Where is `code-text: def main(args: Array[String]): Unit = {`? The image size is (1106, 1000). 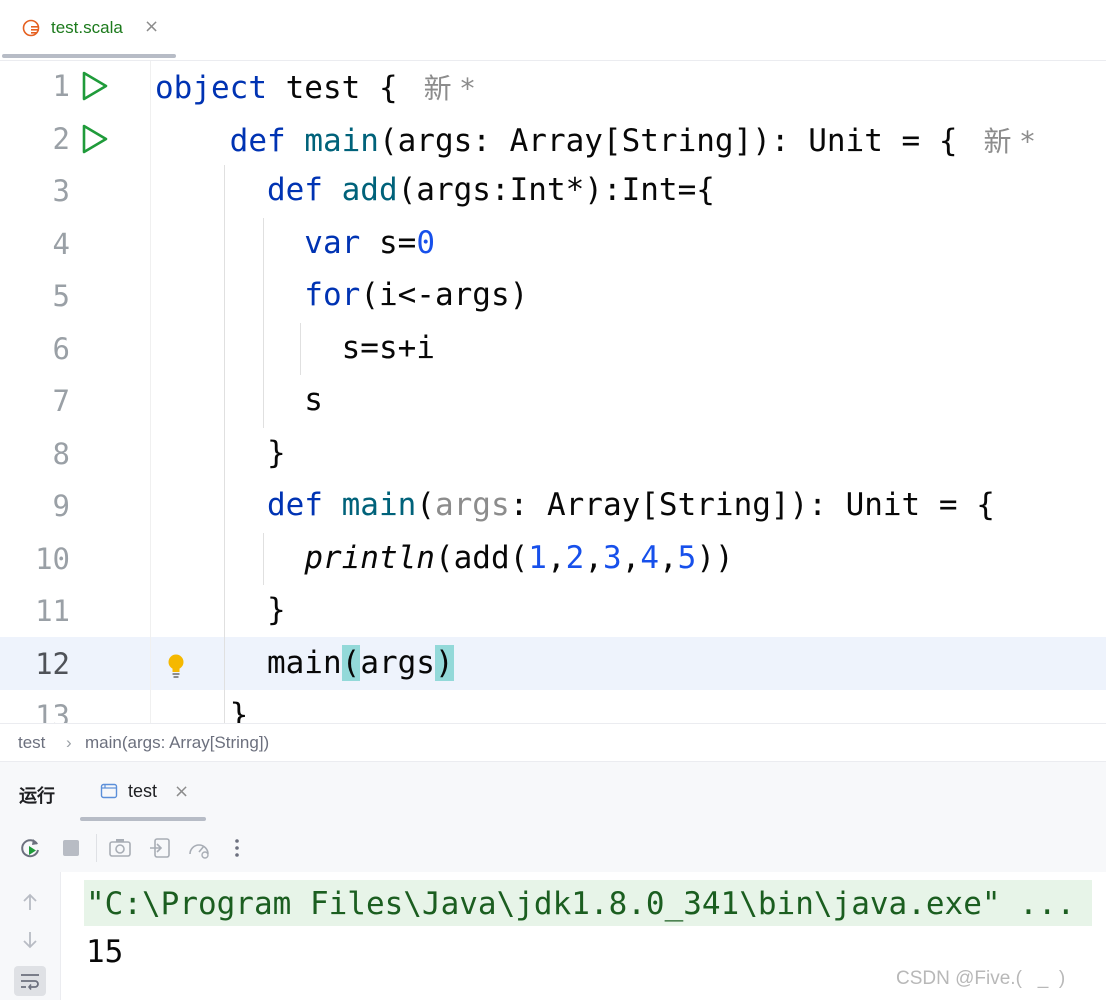 code-text: def main(args: Array[String]): Unit = { is located at coordinates (575, 505).